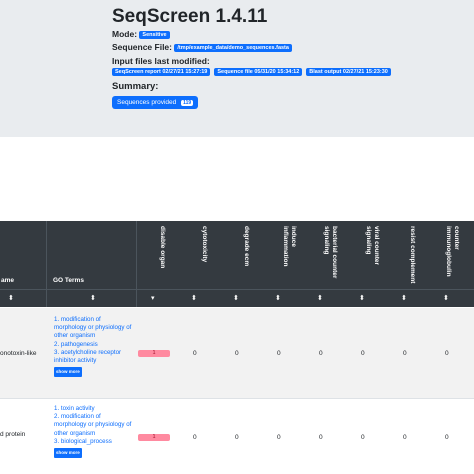 The height and width of the screenshot is (474, 474). What do you see at coordinates (278, 298) in the screenshot?
I see `sort-induce-inflammation-icon: ⬍` at bounding box center [278, 298].